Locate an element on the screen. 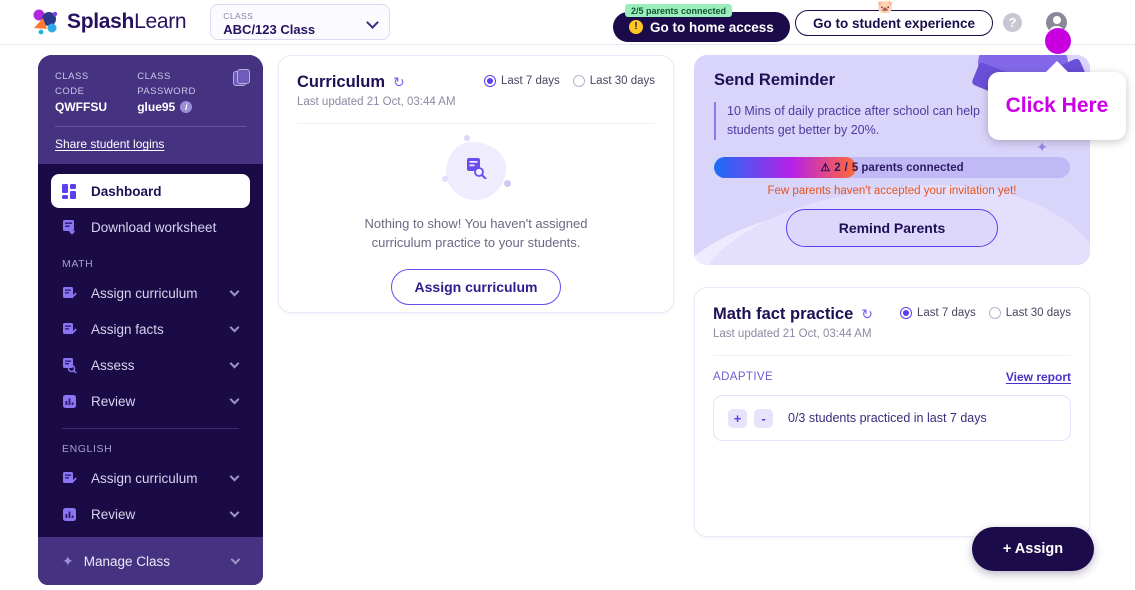 Image resolution: width=1135 pixels, height=590 pixels. math-fact-range-filter: Last 7 days Last 30 days is located at coordinates (985, 313).